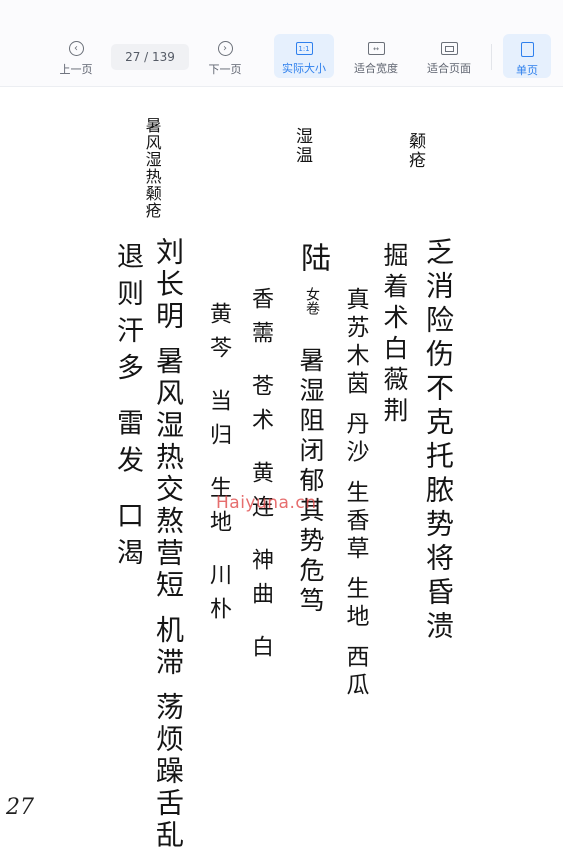 Image resolution: width=563 pixels, height=852 pixels. I want to click on next-page-label: 下一页, so click(225, 69).